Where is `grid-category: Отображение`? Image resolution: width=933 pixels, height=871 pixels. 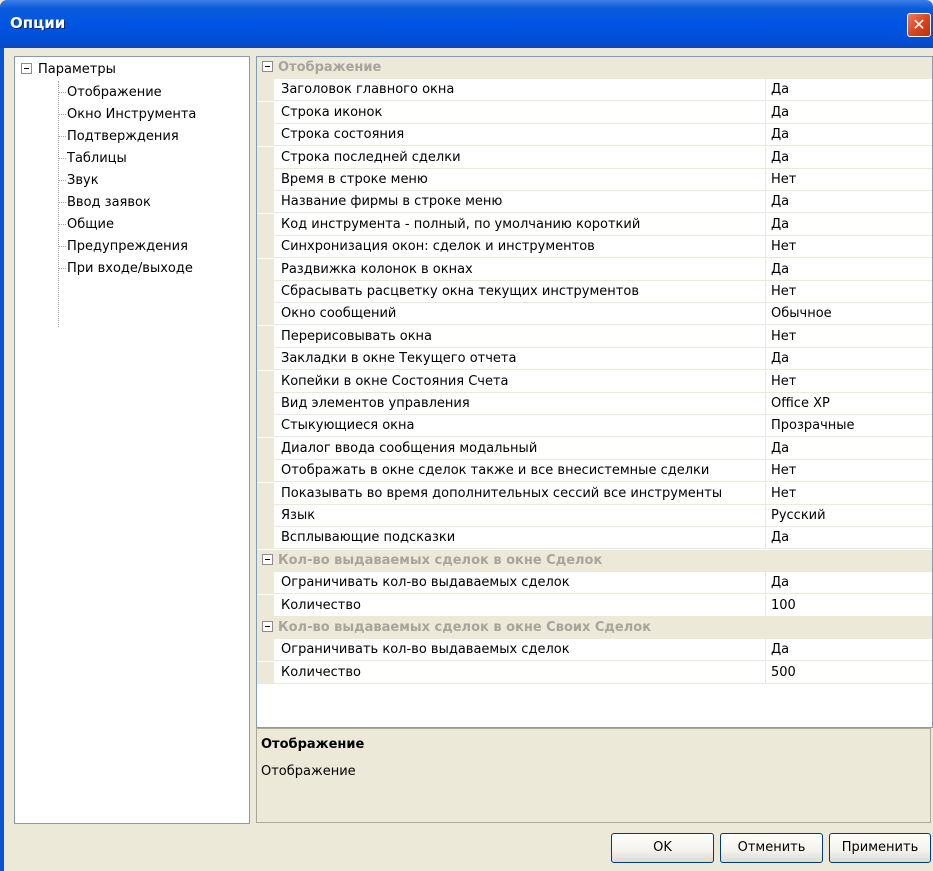
grid-category: Отображение is located at coordinates (594, 68).